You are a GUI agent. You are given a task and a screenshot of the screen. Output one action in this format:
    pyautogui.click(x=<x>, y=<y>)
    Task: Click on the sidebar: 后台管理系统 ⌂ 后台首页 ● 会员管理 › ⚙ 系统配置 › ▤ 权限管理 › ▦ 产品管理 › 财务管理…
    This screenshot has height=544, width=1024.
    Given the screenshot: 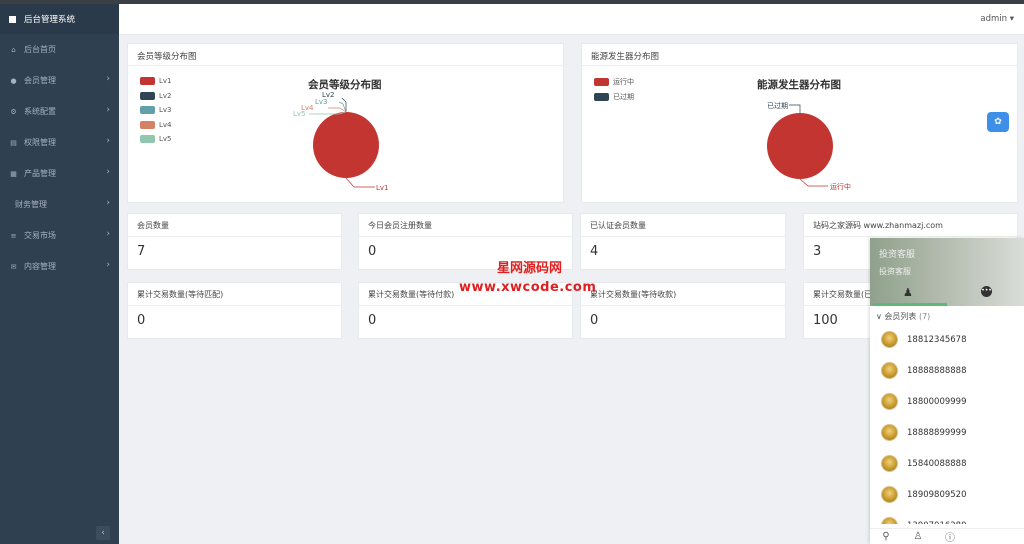 What is the action you would take?
    pyautogui.click(x=59, y=274)
    